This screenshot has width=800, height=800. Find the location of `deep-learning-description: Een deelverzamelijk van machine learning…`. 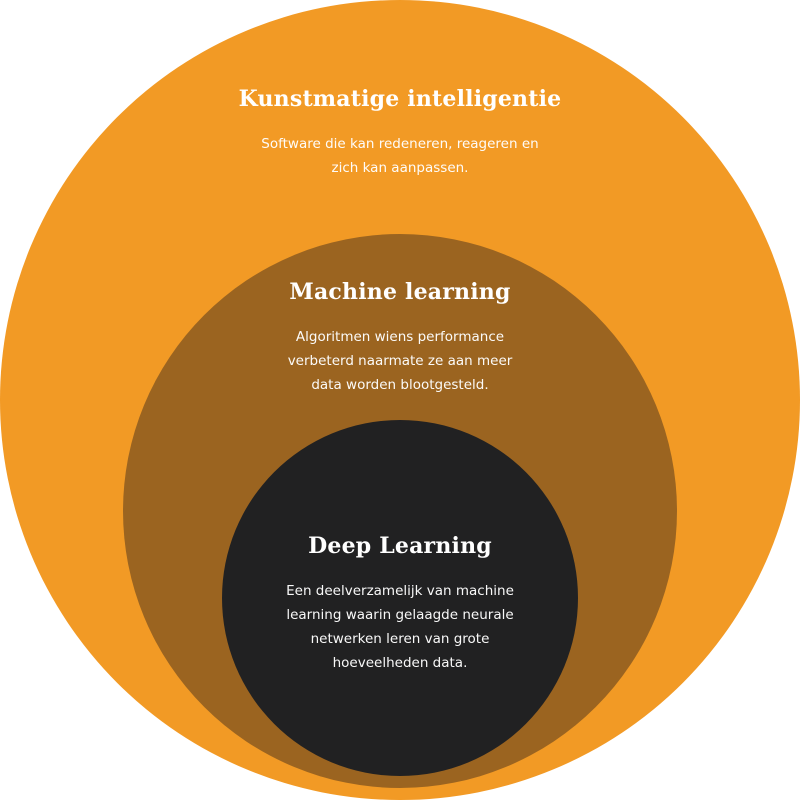

deep-learning-description: Een deelverzamelijk van machine learning… is located at coordinates (400, 627).